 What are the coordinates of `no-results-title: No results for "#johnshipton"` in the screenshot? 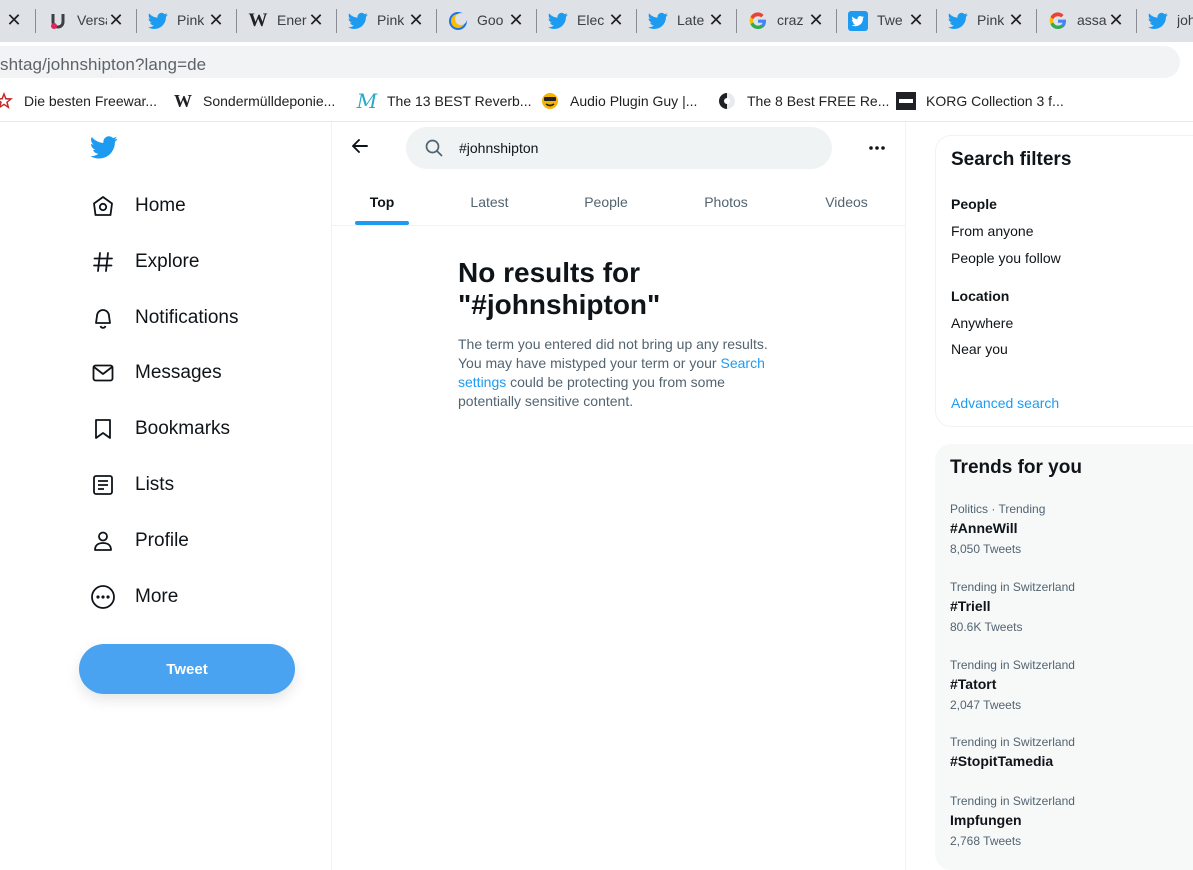 It's located at (559, 288).